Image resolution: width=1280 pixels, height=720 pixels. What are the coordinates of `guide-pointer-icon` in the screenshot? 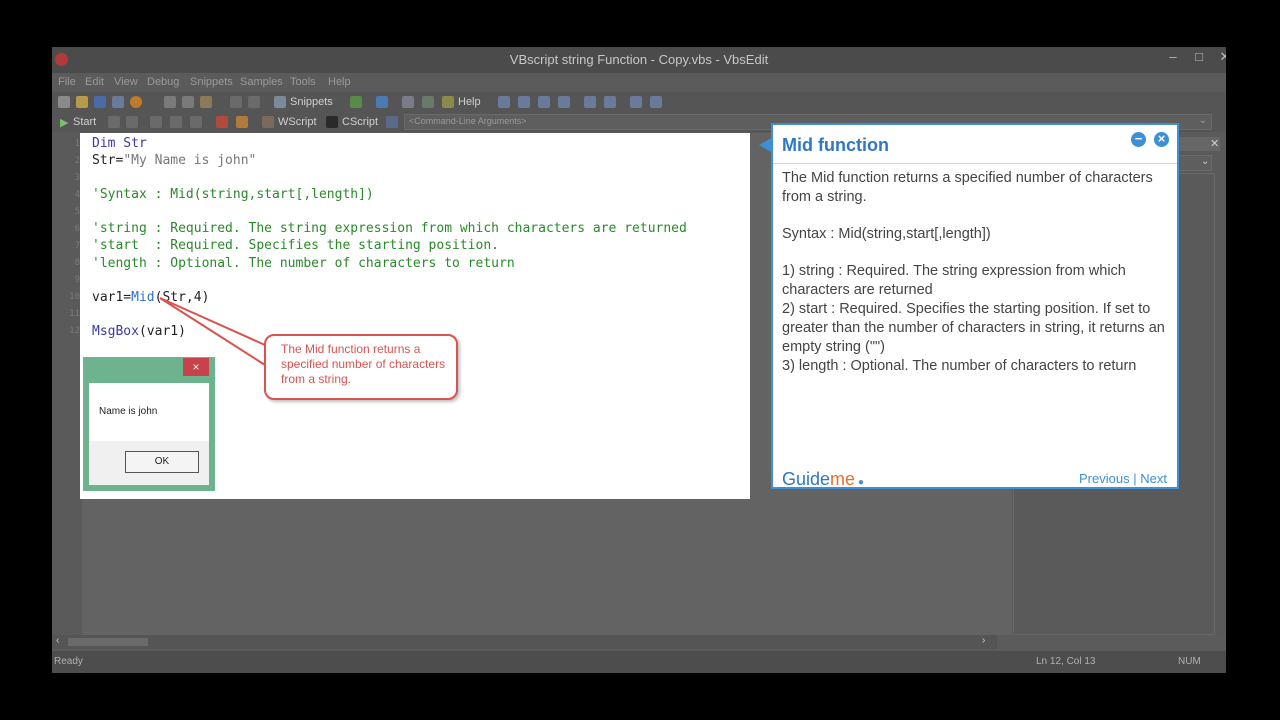 It's located at (766, 145).